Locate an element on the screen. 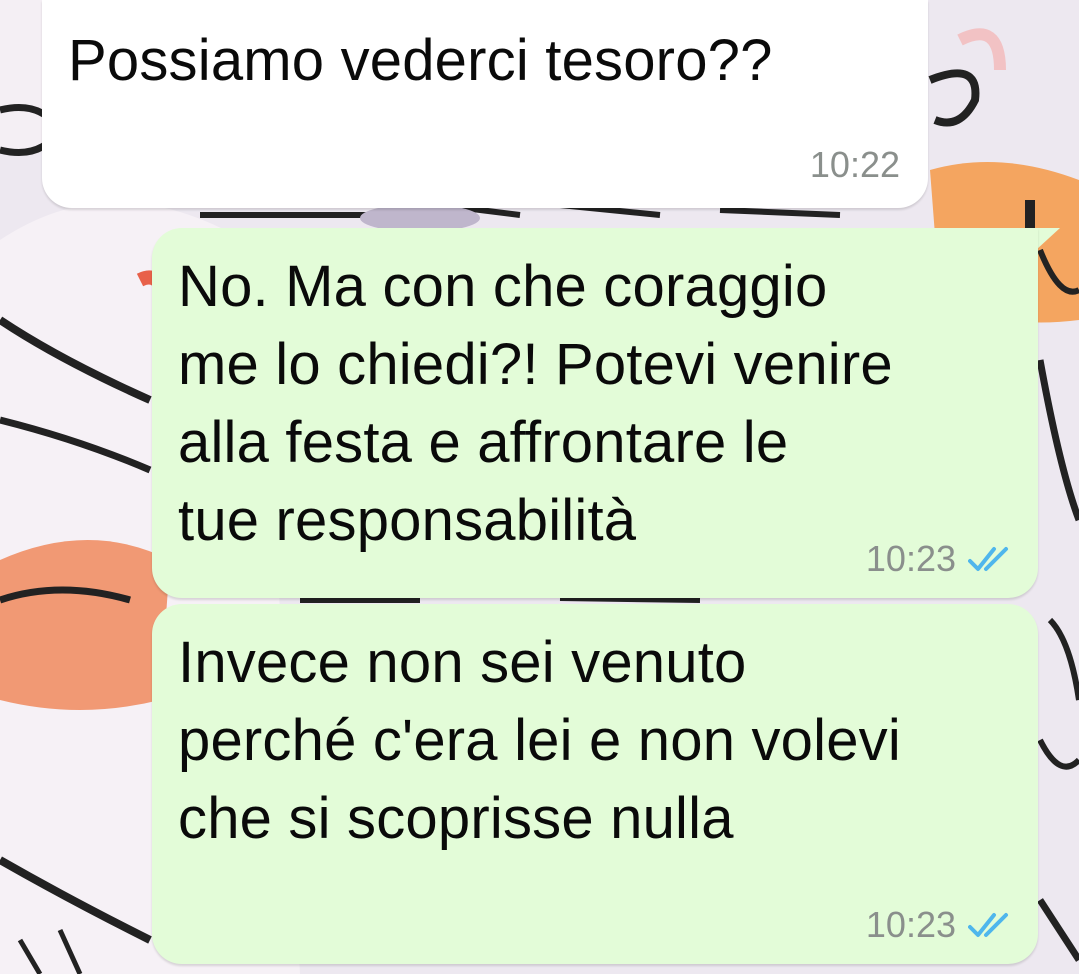 This screenshot has height=974, width=1079. message-meta: 10:22 is located at coordinates (855, 165).